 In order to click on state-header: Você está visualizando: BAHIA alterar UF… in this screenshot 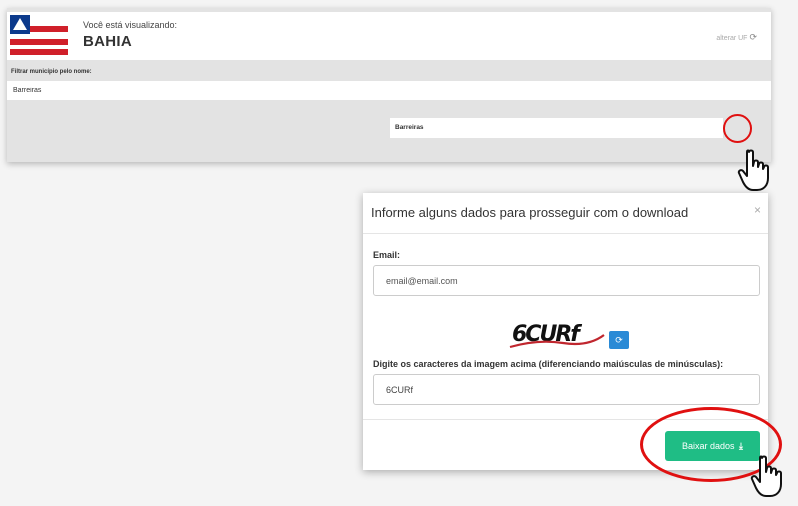, I will do `click(389, 36)`.